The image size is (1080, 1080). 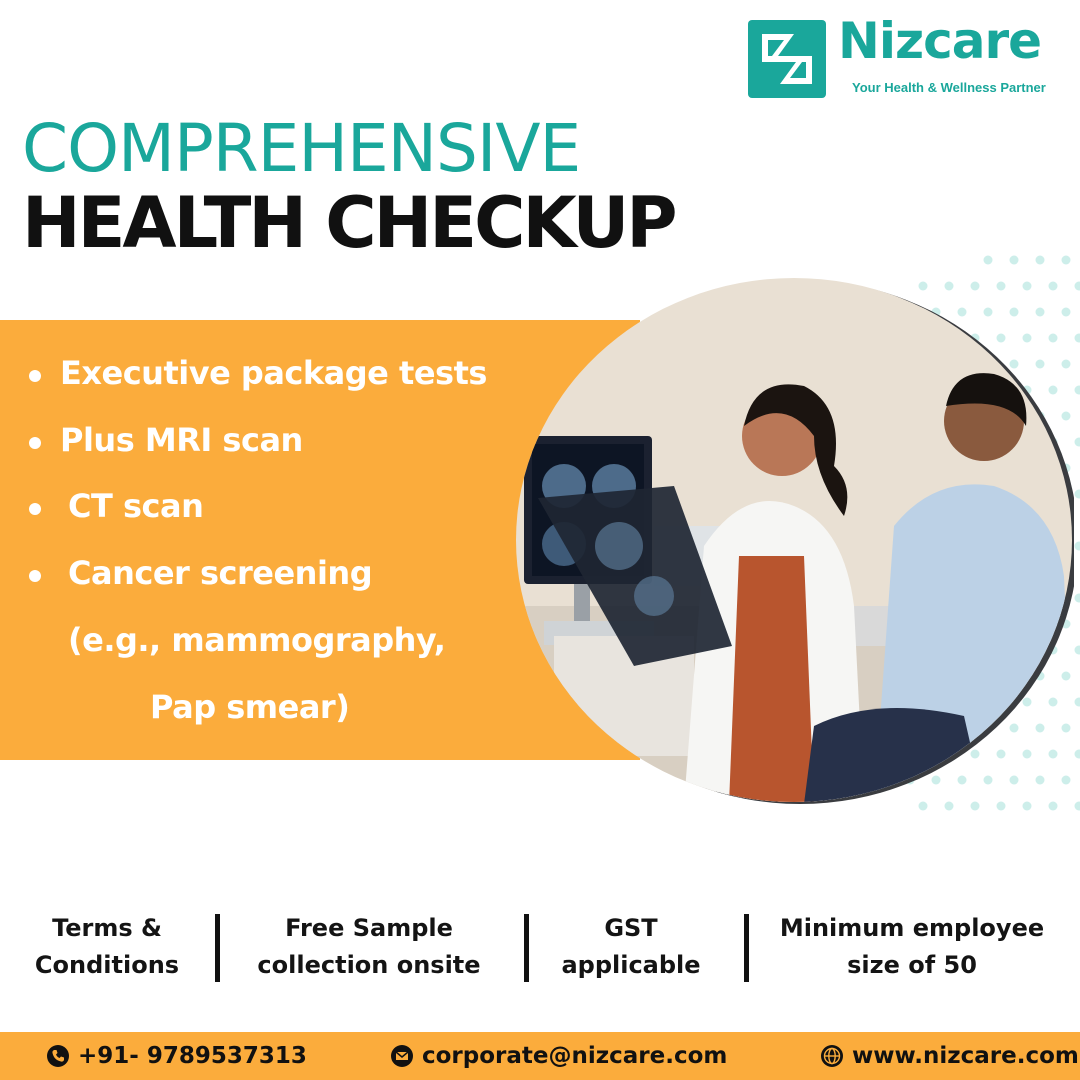 What do you see at coordinates (631, 947) in the screenshot?
I see `info-gst: GST applicable` at bounding box center [631, 947].